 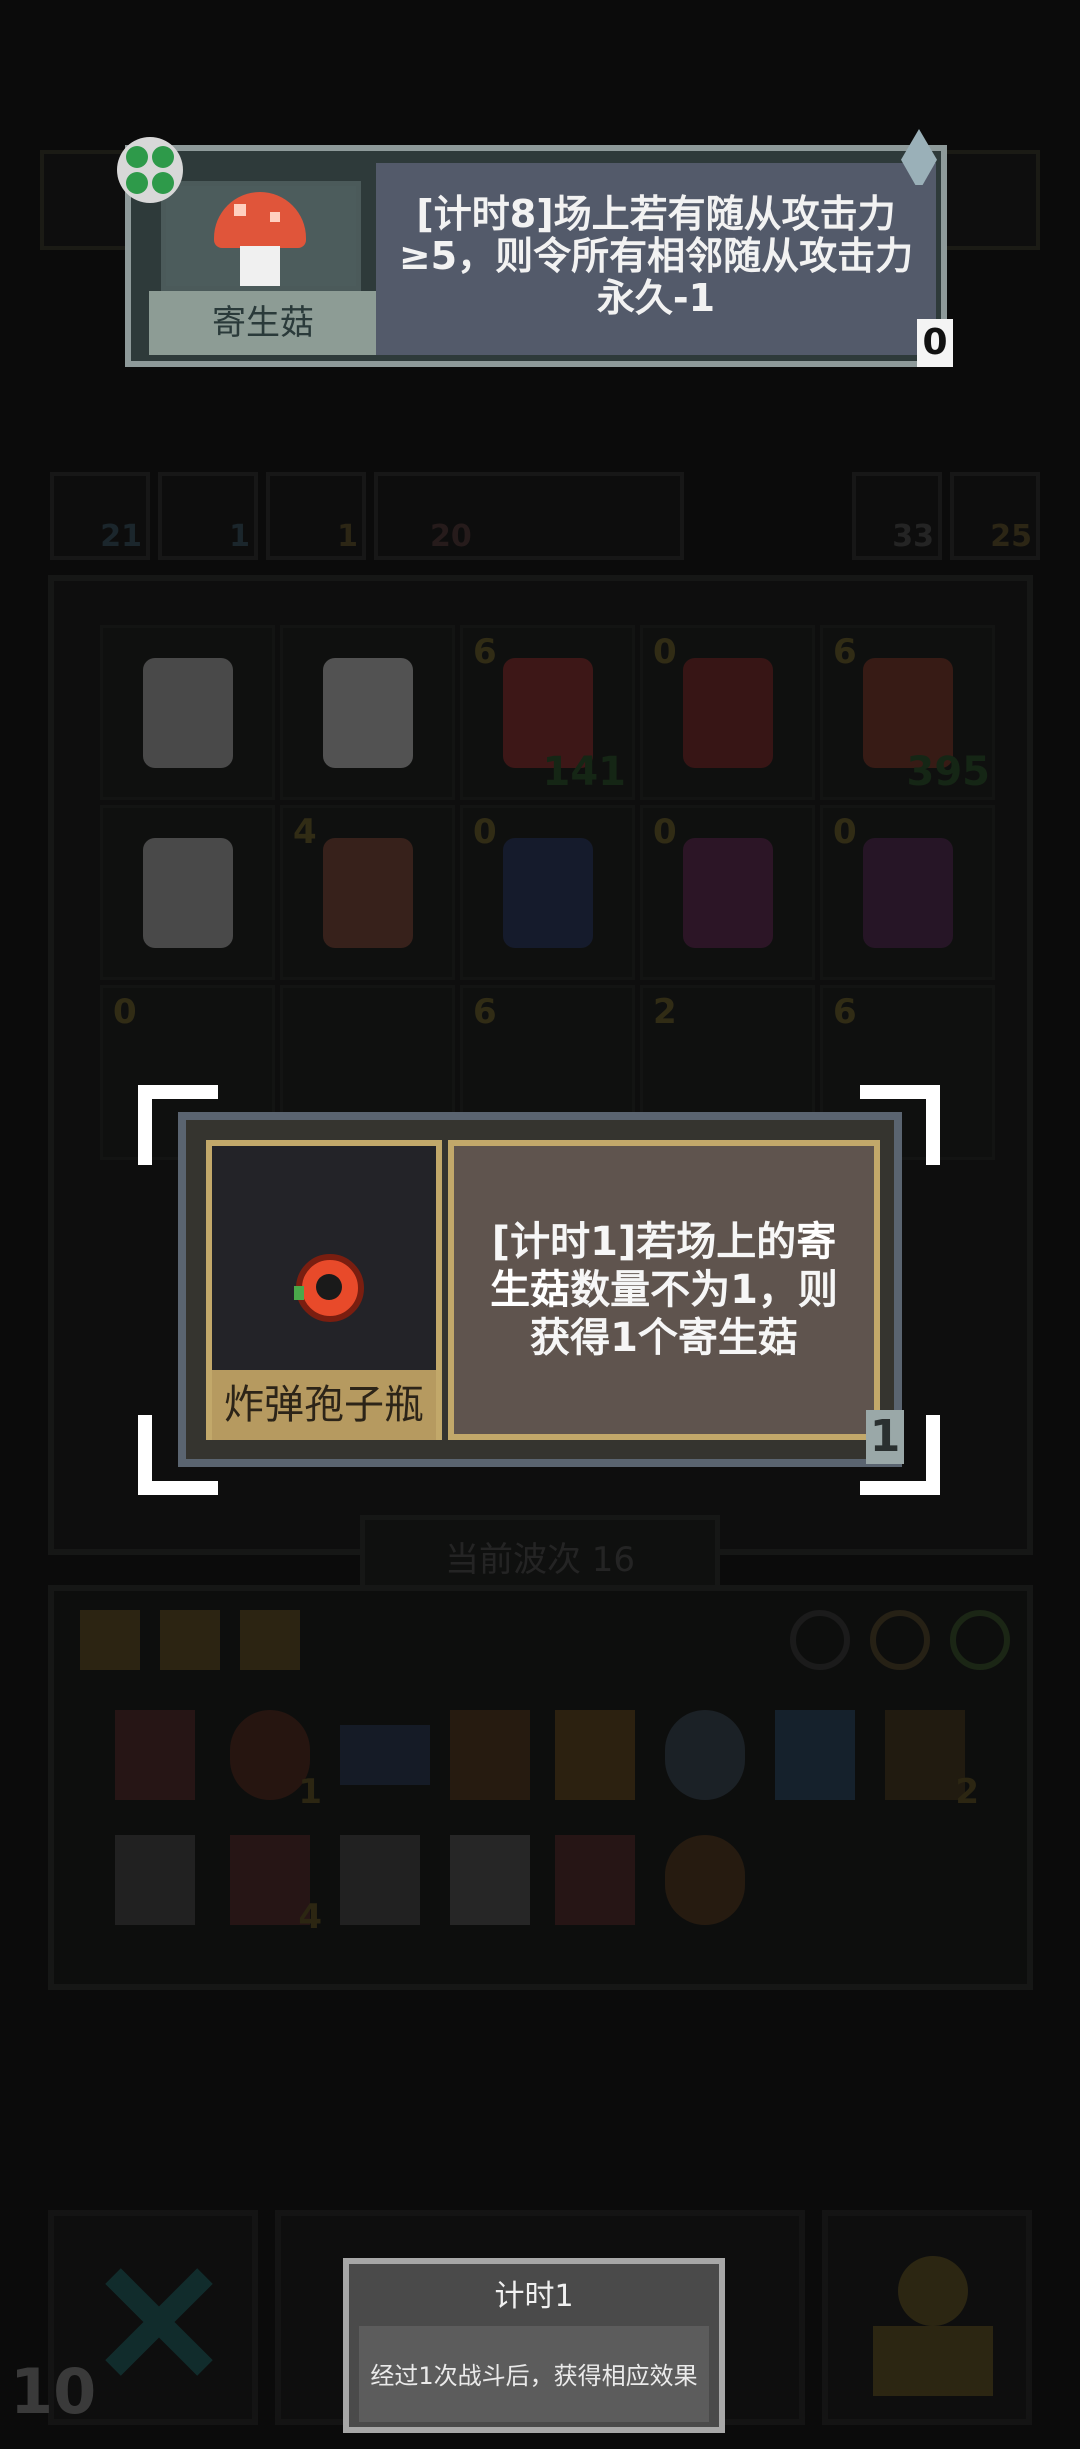 What do you see at coordinates (100, 516) in the screenshot?
I see `stat-box: 21` at bounding box center [100, 516].